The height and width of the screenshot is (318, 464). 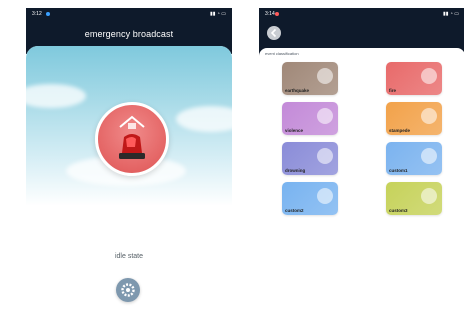 What do you see at coordinates (325, 156) in the screenshot?
I see `drowning-swimmer-icon` at bounding box center [325, 156].